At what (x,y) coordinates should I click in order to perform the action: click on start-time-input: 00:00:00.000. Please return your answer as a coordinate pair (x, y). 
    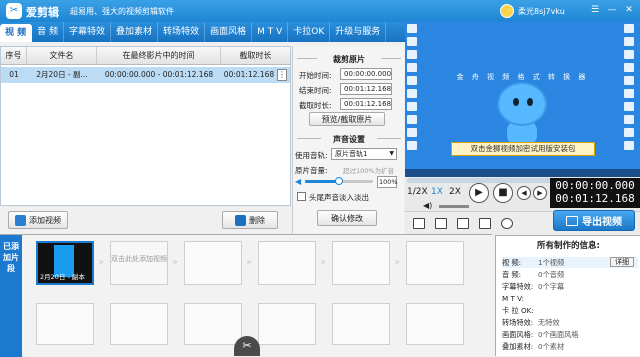
    Looking at the image, I should click on (366, 74).